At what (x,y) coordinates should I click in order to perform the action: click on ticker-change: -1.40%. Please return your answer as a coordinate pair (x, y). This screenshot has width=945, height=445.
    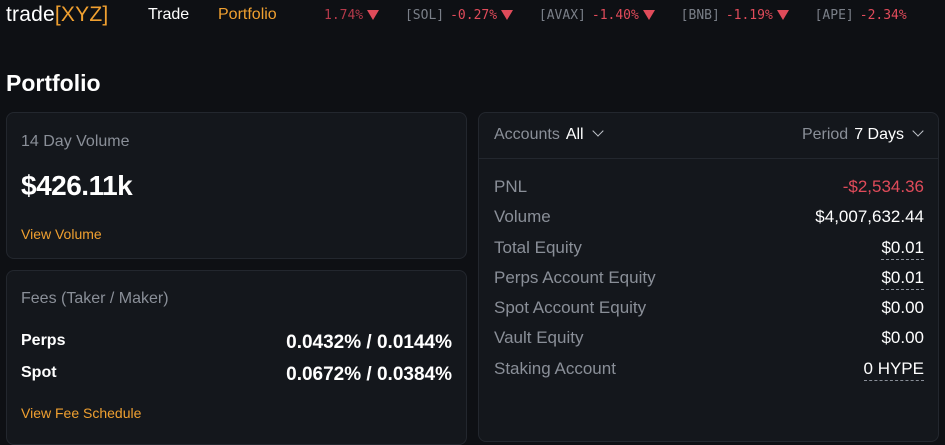
    Looking at the image, I should click on (615, 15).